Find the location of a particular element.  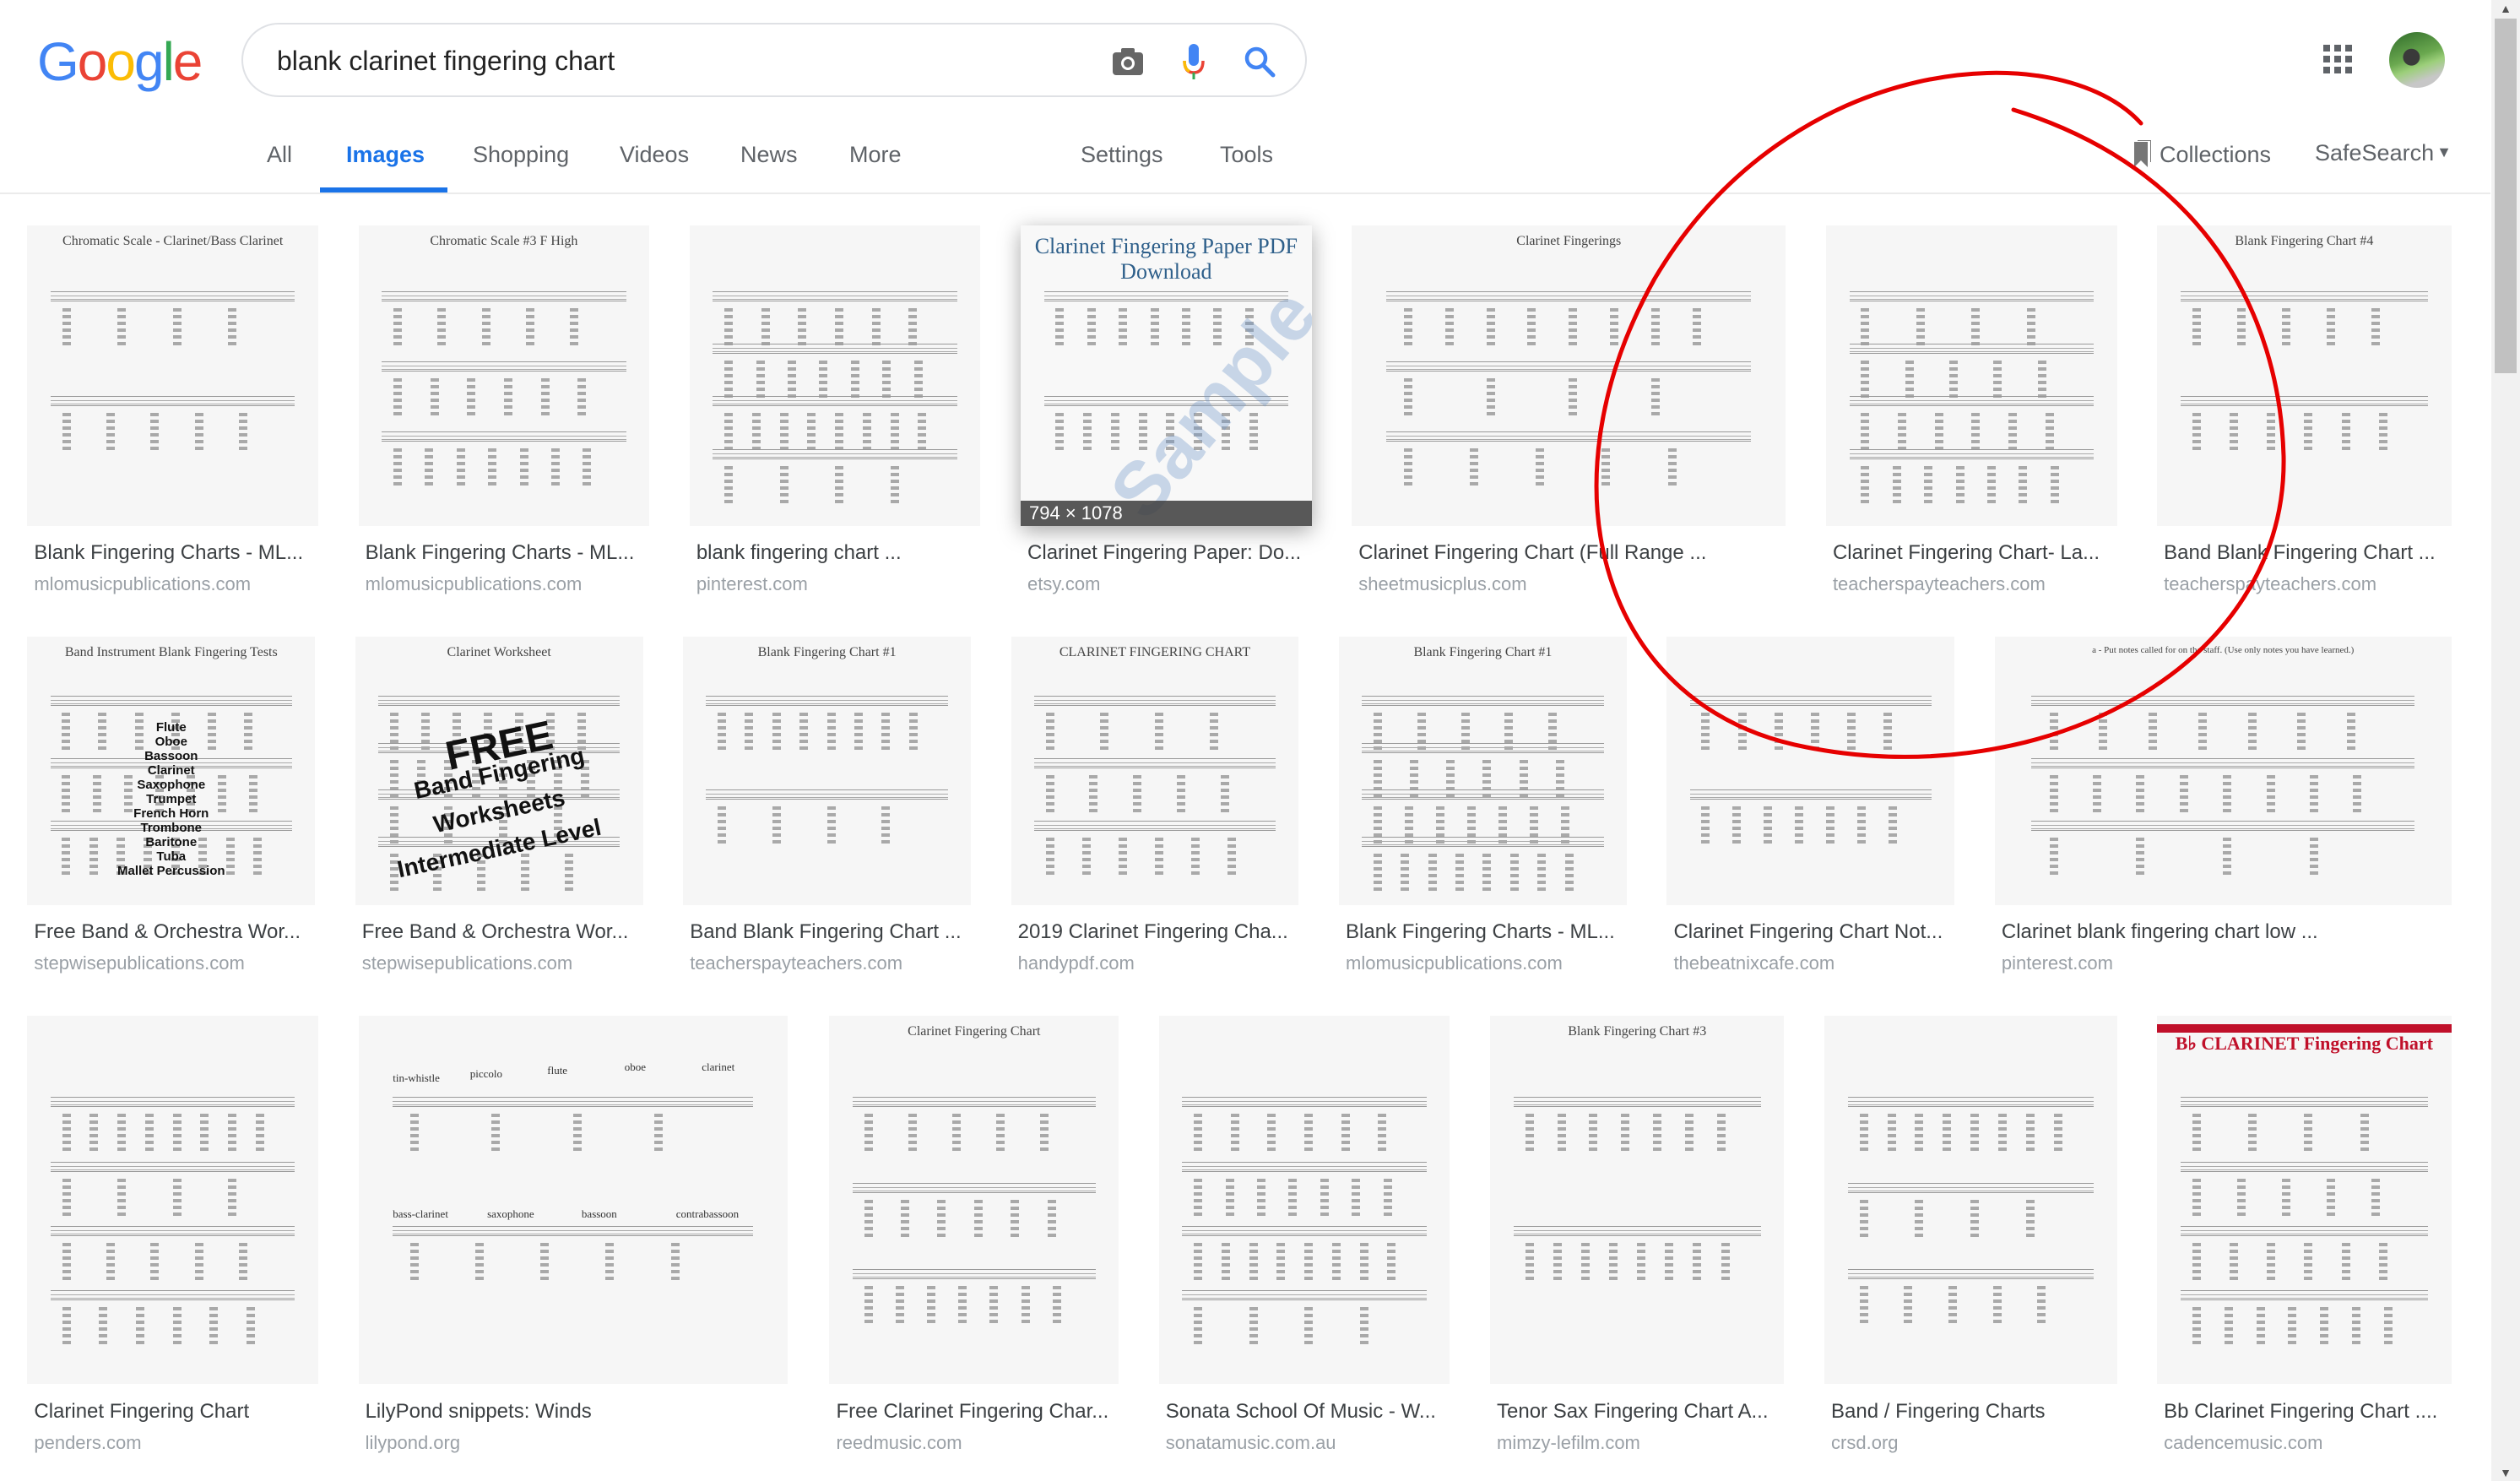

scroll-down-arrow-icon: ▼ is located at coordinates (2505, 1472).